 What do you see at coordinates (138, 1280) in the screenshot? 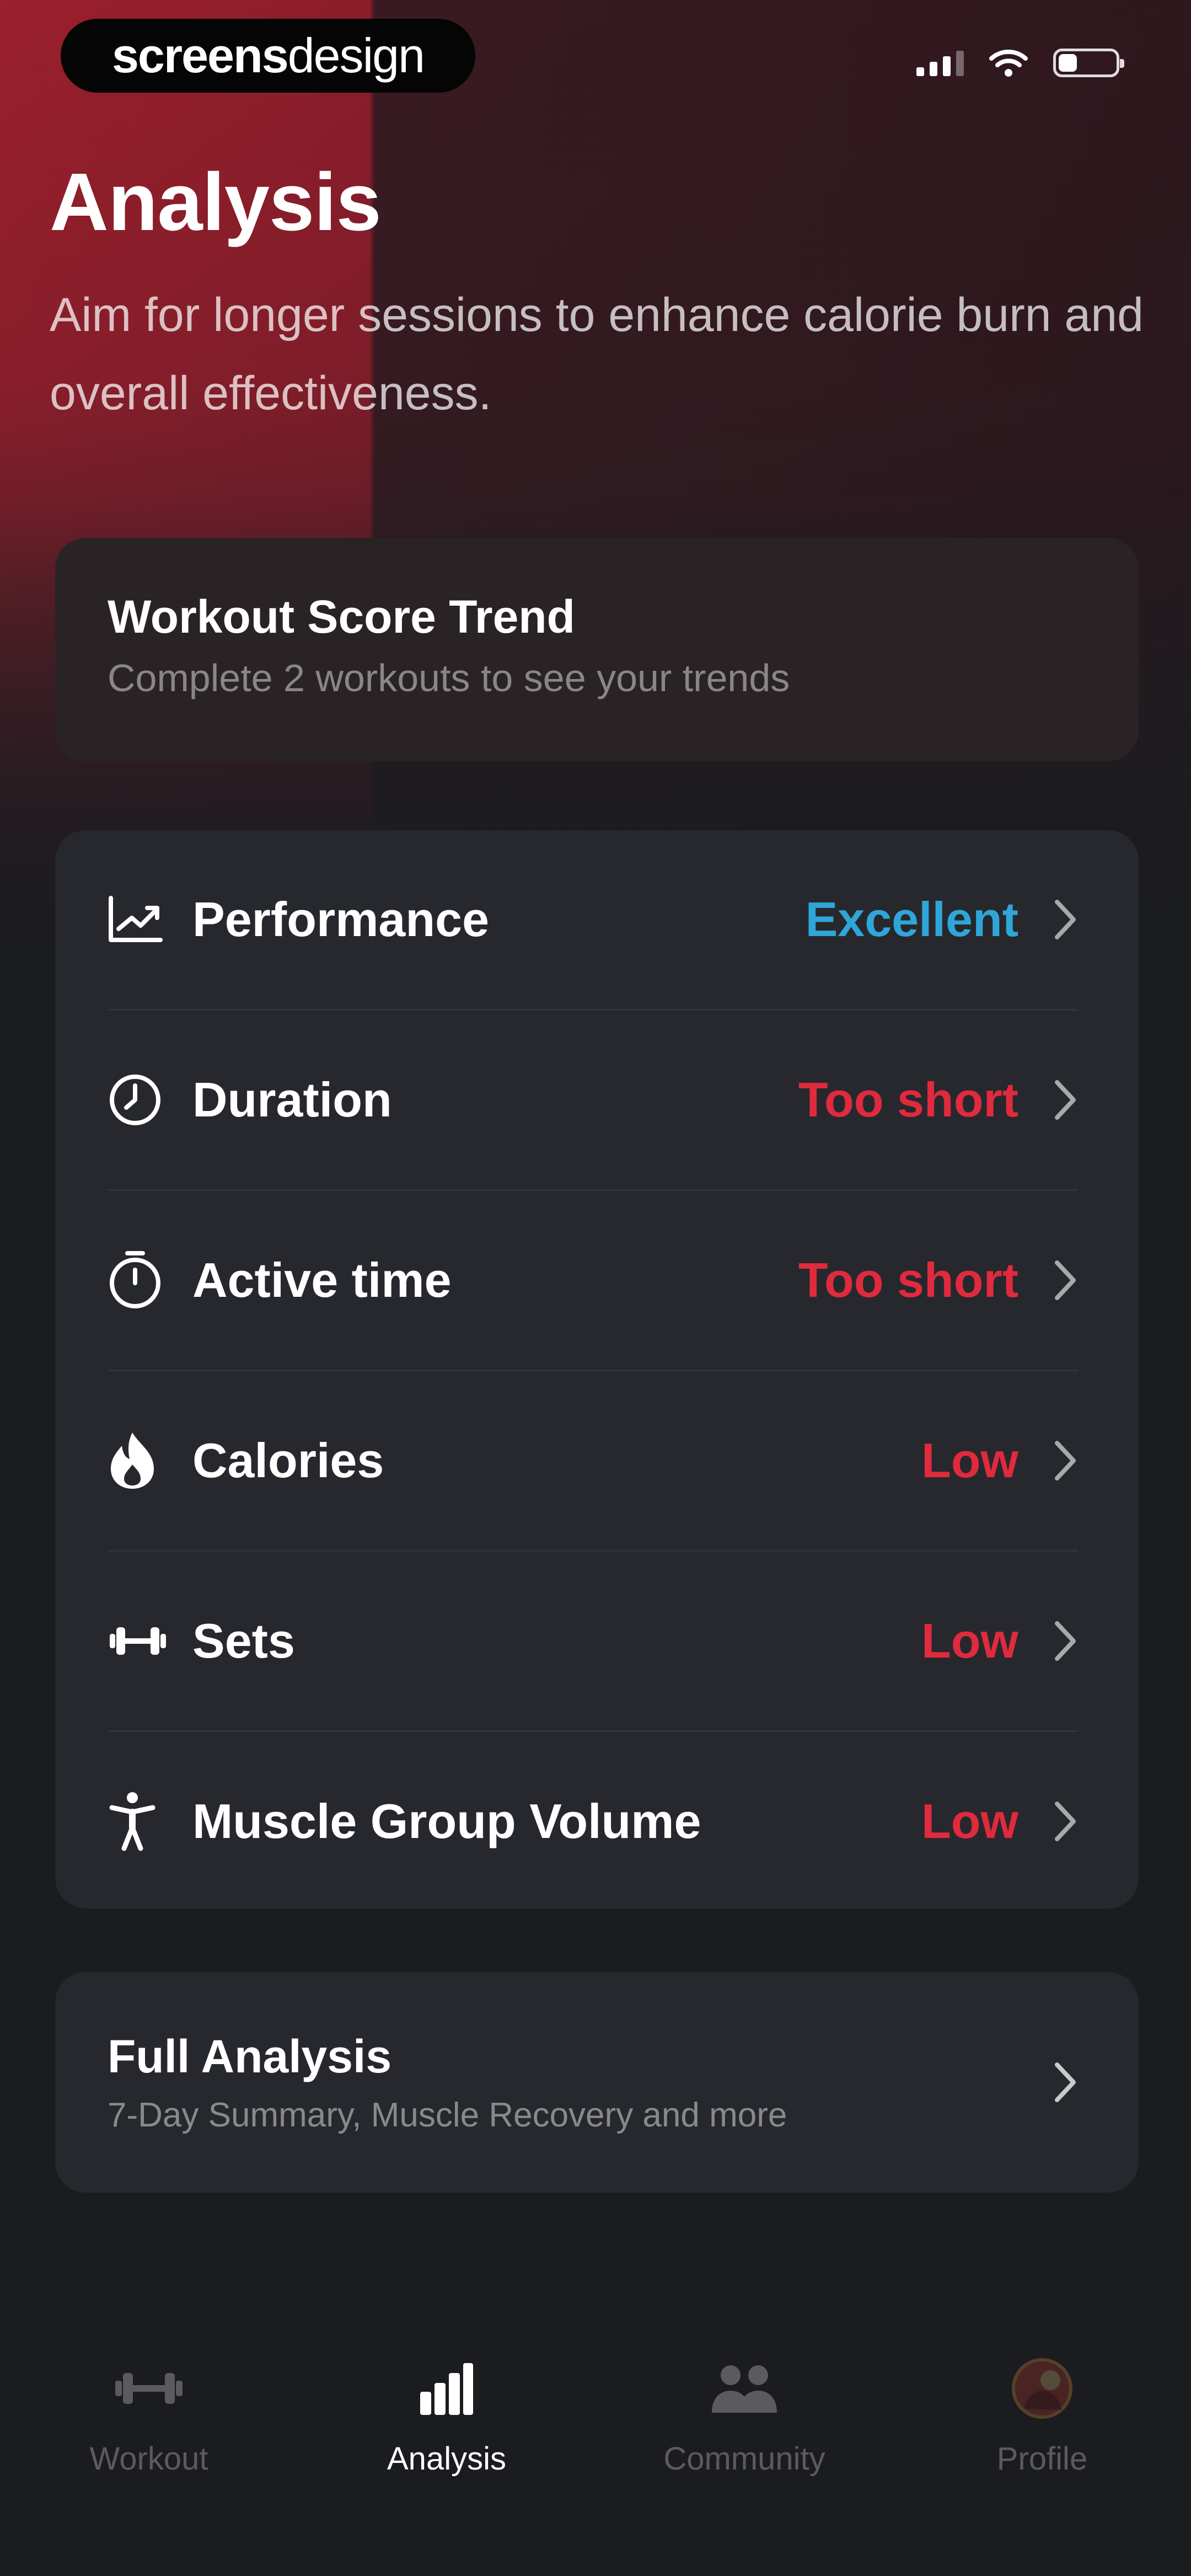
I see `stopwatch-icon` at bounding box center [138, 1280].